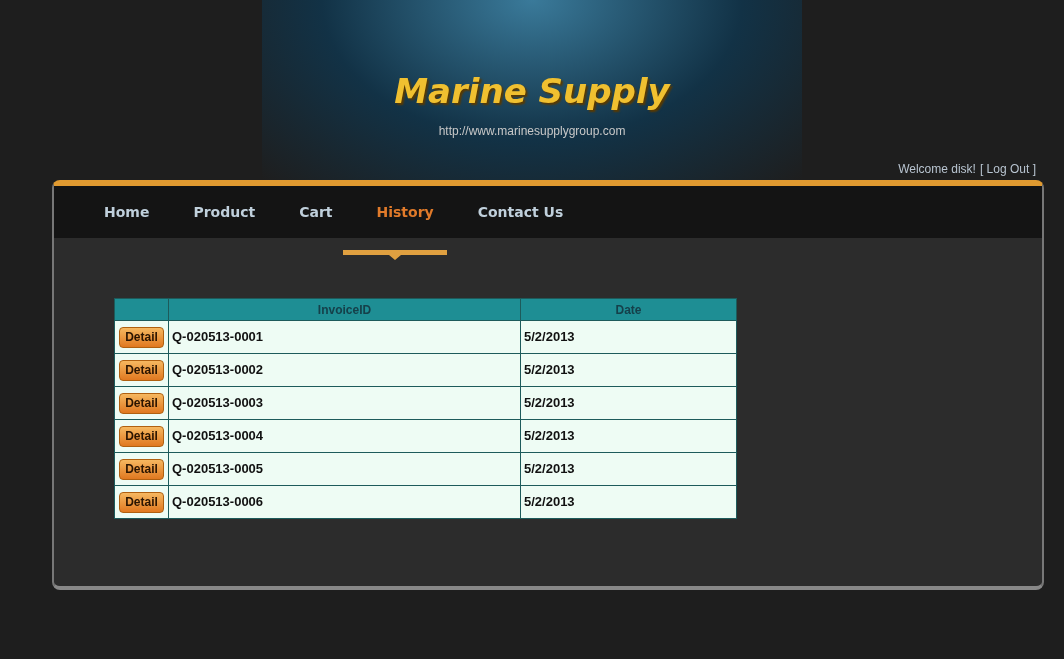 The width and height of the screenshot is (1064, 659). What do you see at coordinates (127, 212) in the screenshot?
I see `nav-tab: Home` at bounding box center [127, 212].